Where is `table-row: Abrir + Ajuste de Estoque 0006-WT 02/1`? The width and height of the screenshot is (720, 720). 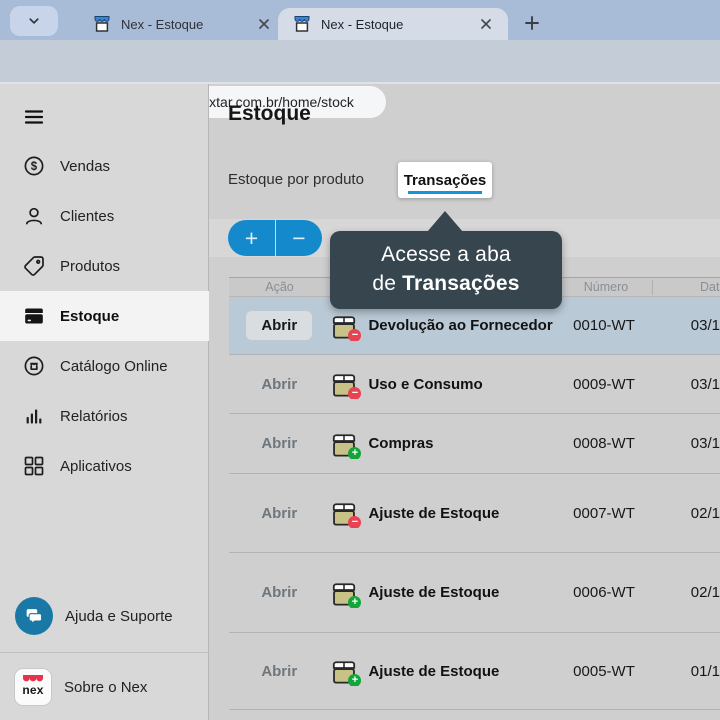 table-row: Abrir + Ajuste de Estoque 0006-WT 02/1 is located at coordinates (474, 593).